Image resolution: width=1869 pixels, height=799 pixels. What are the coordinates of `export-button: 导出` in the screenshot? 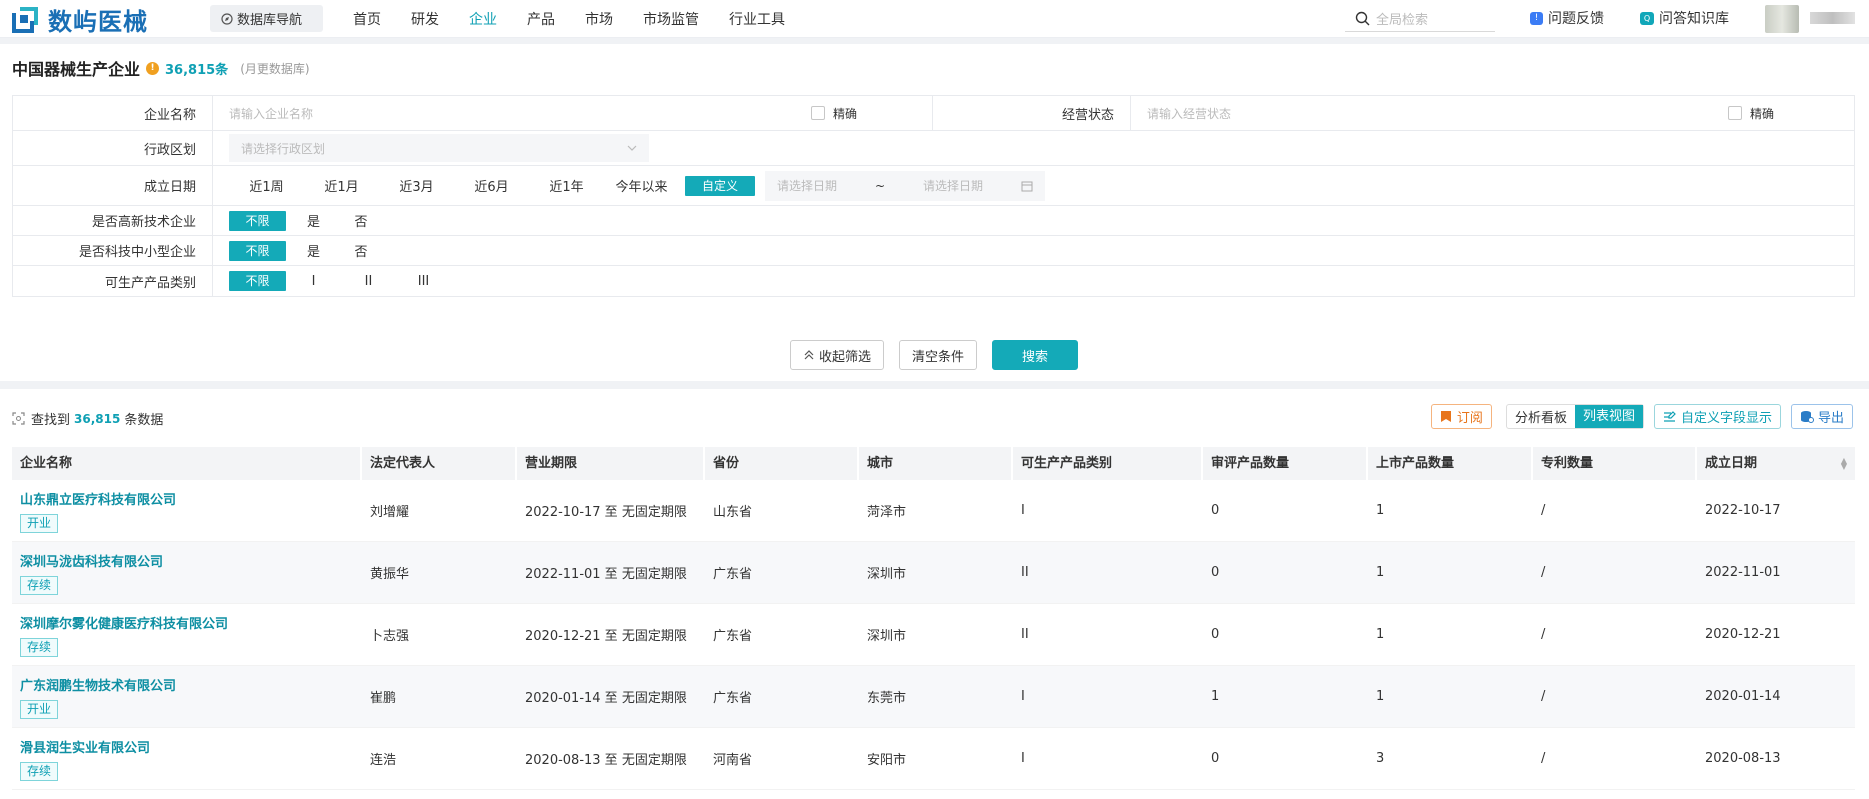 It's located at (1821, 416).